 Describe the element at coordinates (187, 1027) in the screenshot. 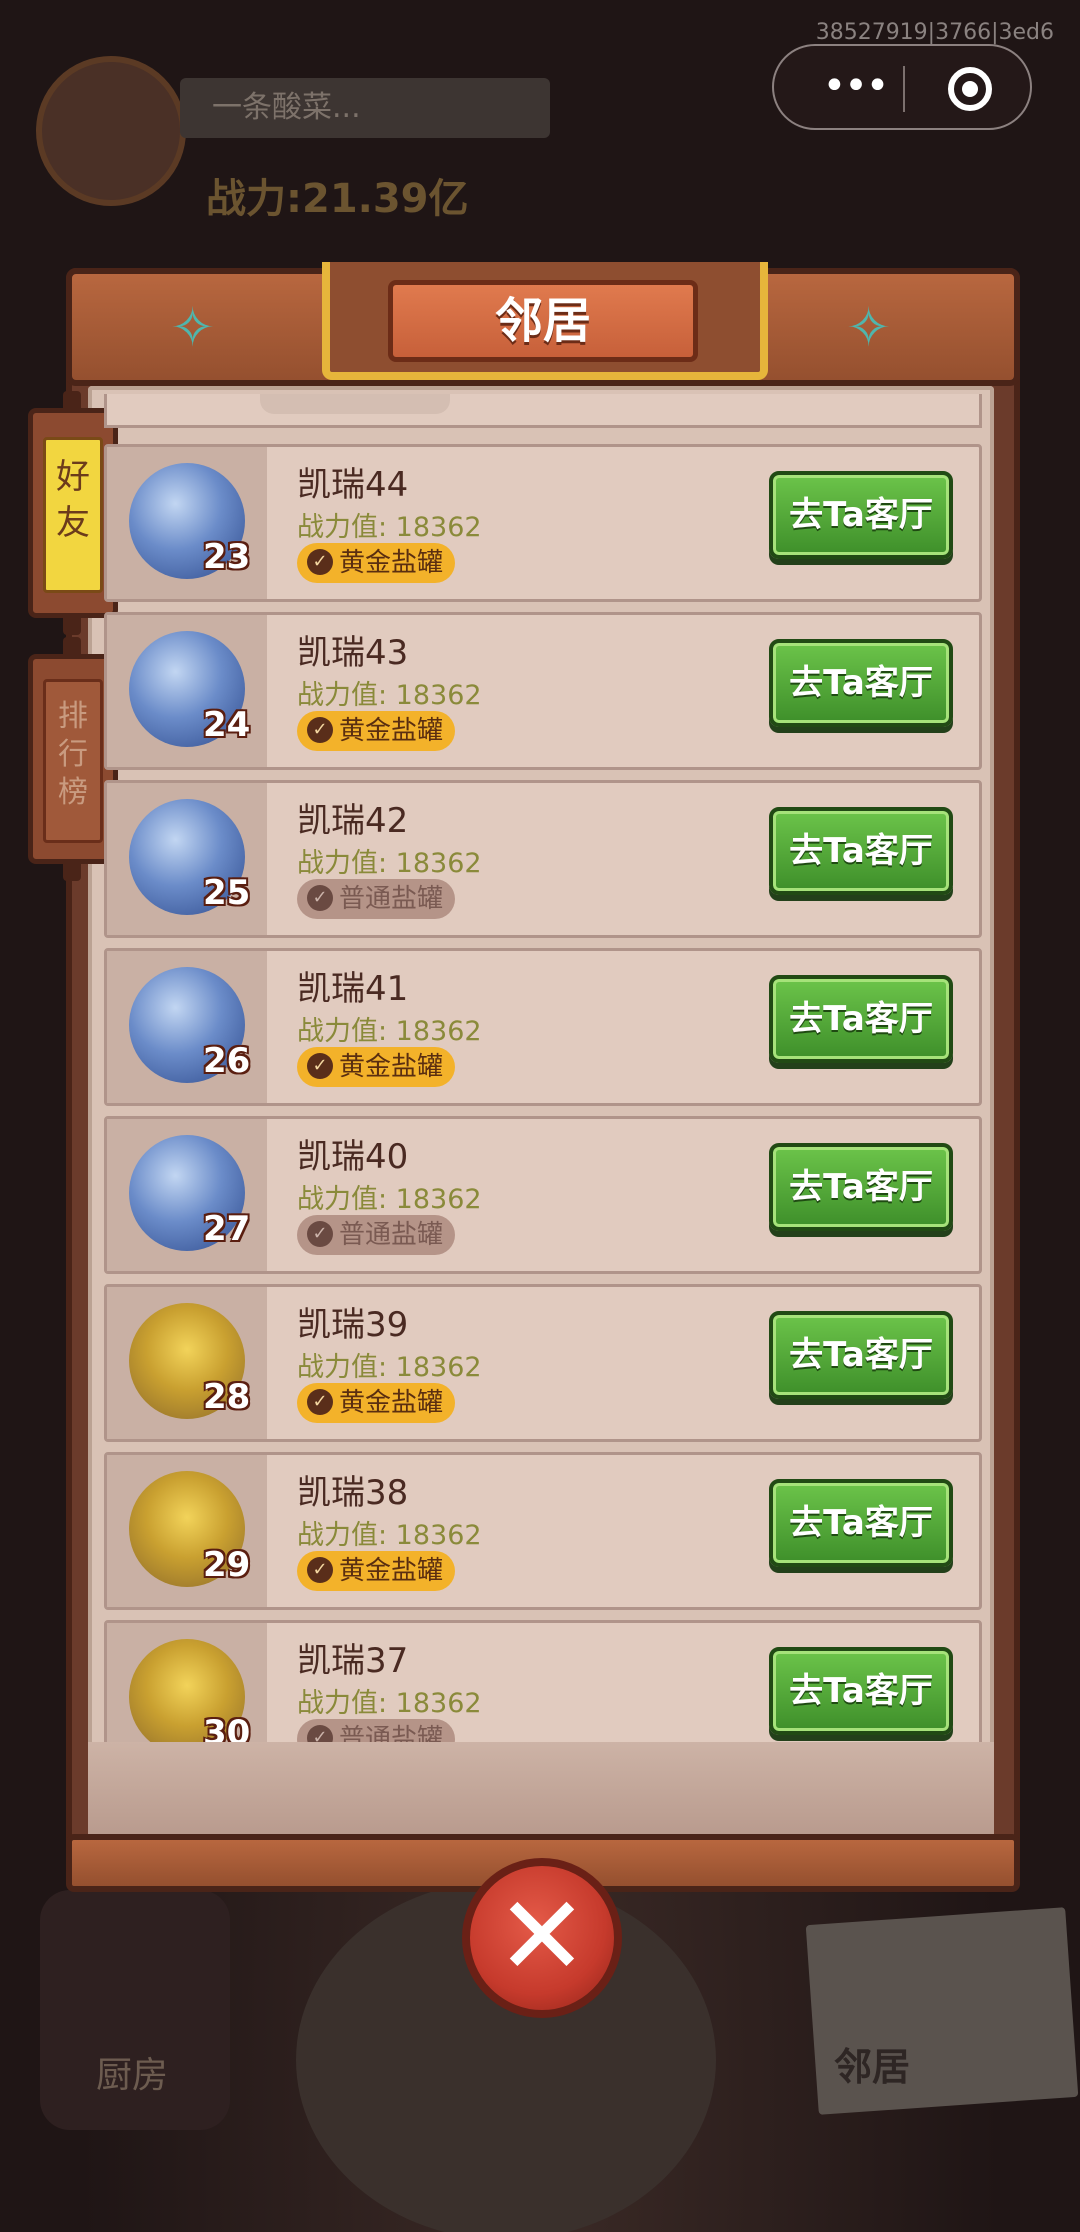

I see `avatar-block: 26` at that location.